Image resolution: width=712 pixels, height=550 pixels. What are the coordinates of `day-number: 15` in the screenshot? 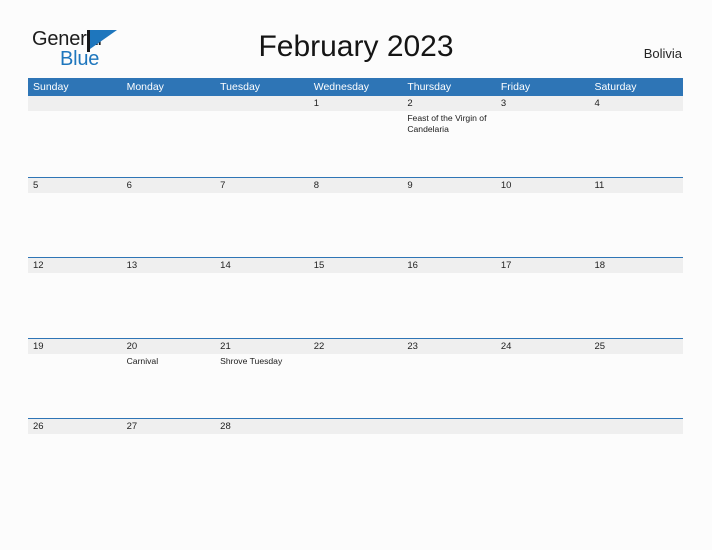 It's located at (319, 265).